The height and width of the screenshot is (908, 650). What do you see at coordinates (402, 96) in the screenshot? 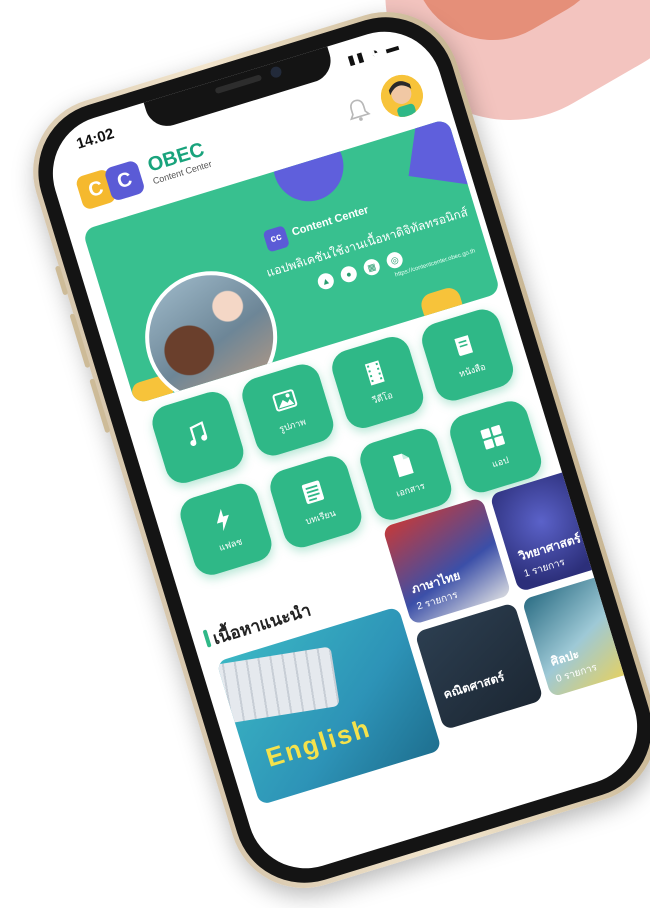
I see `user-avatar` at bounding box center [402, 96].